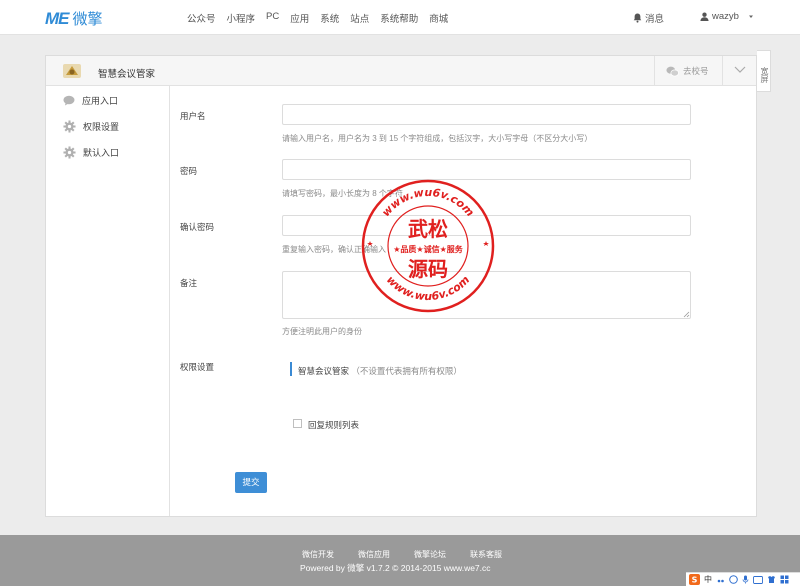 The image size is (800, 586). I want to click on menu-item-mini-program: 小程序, so click(241, 18).